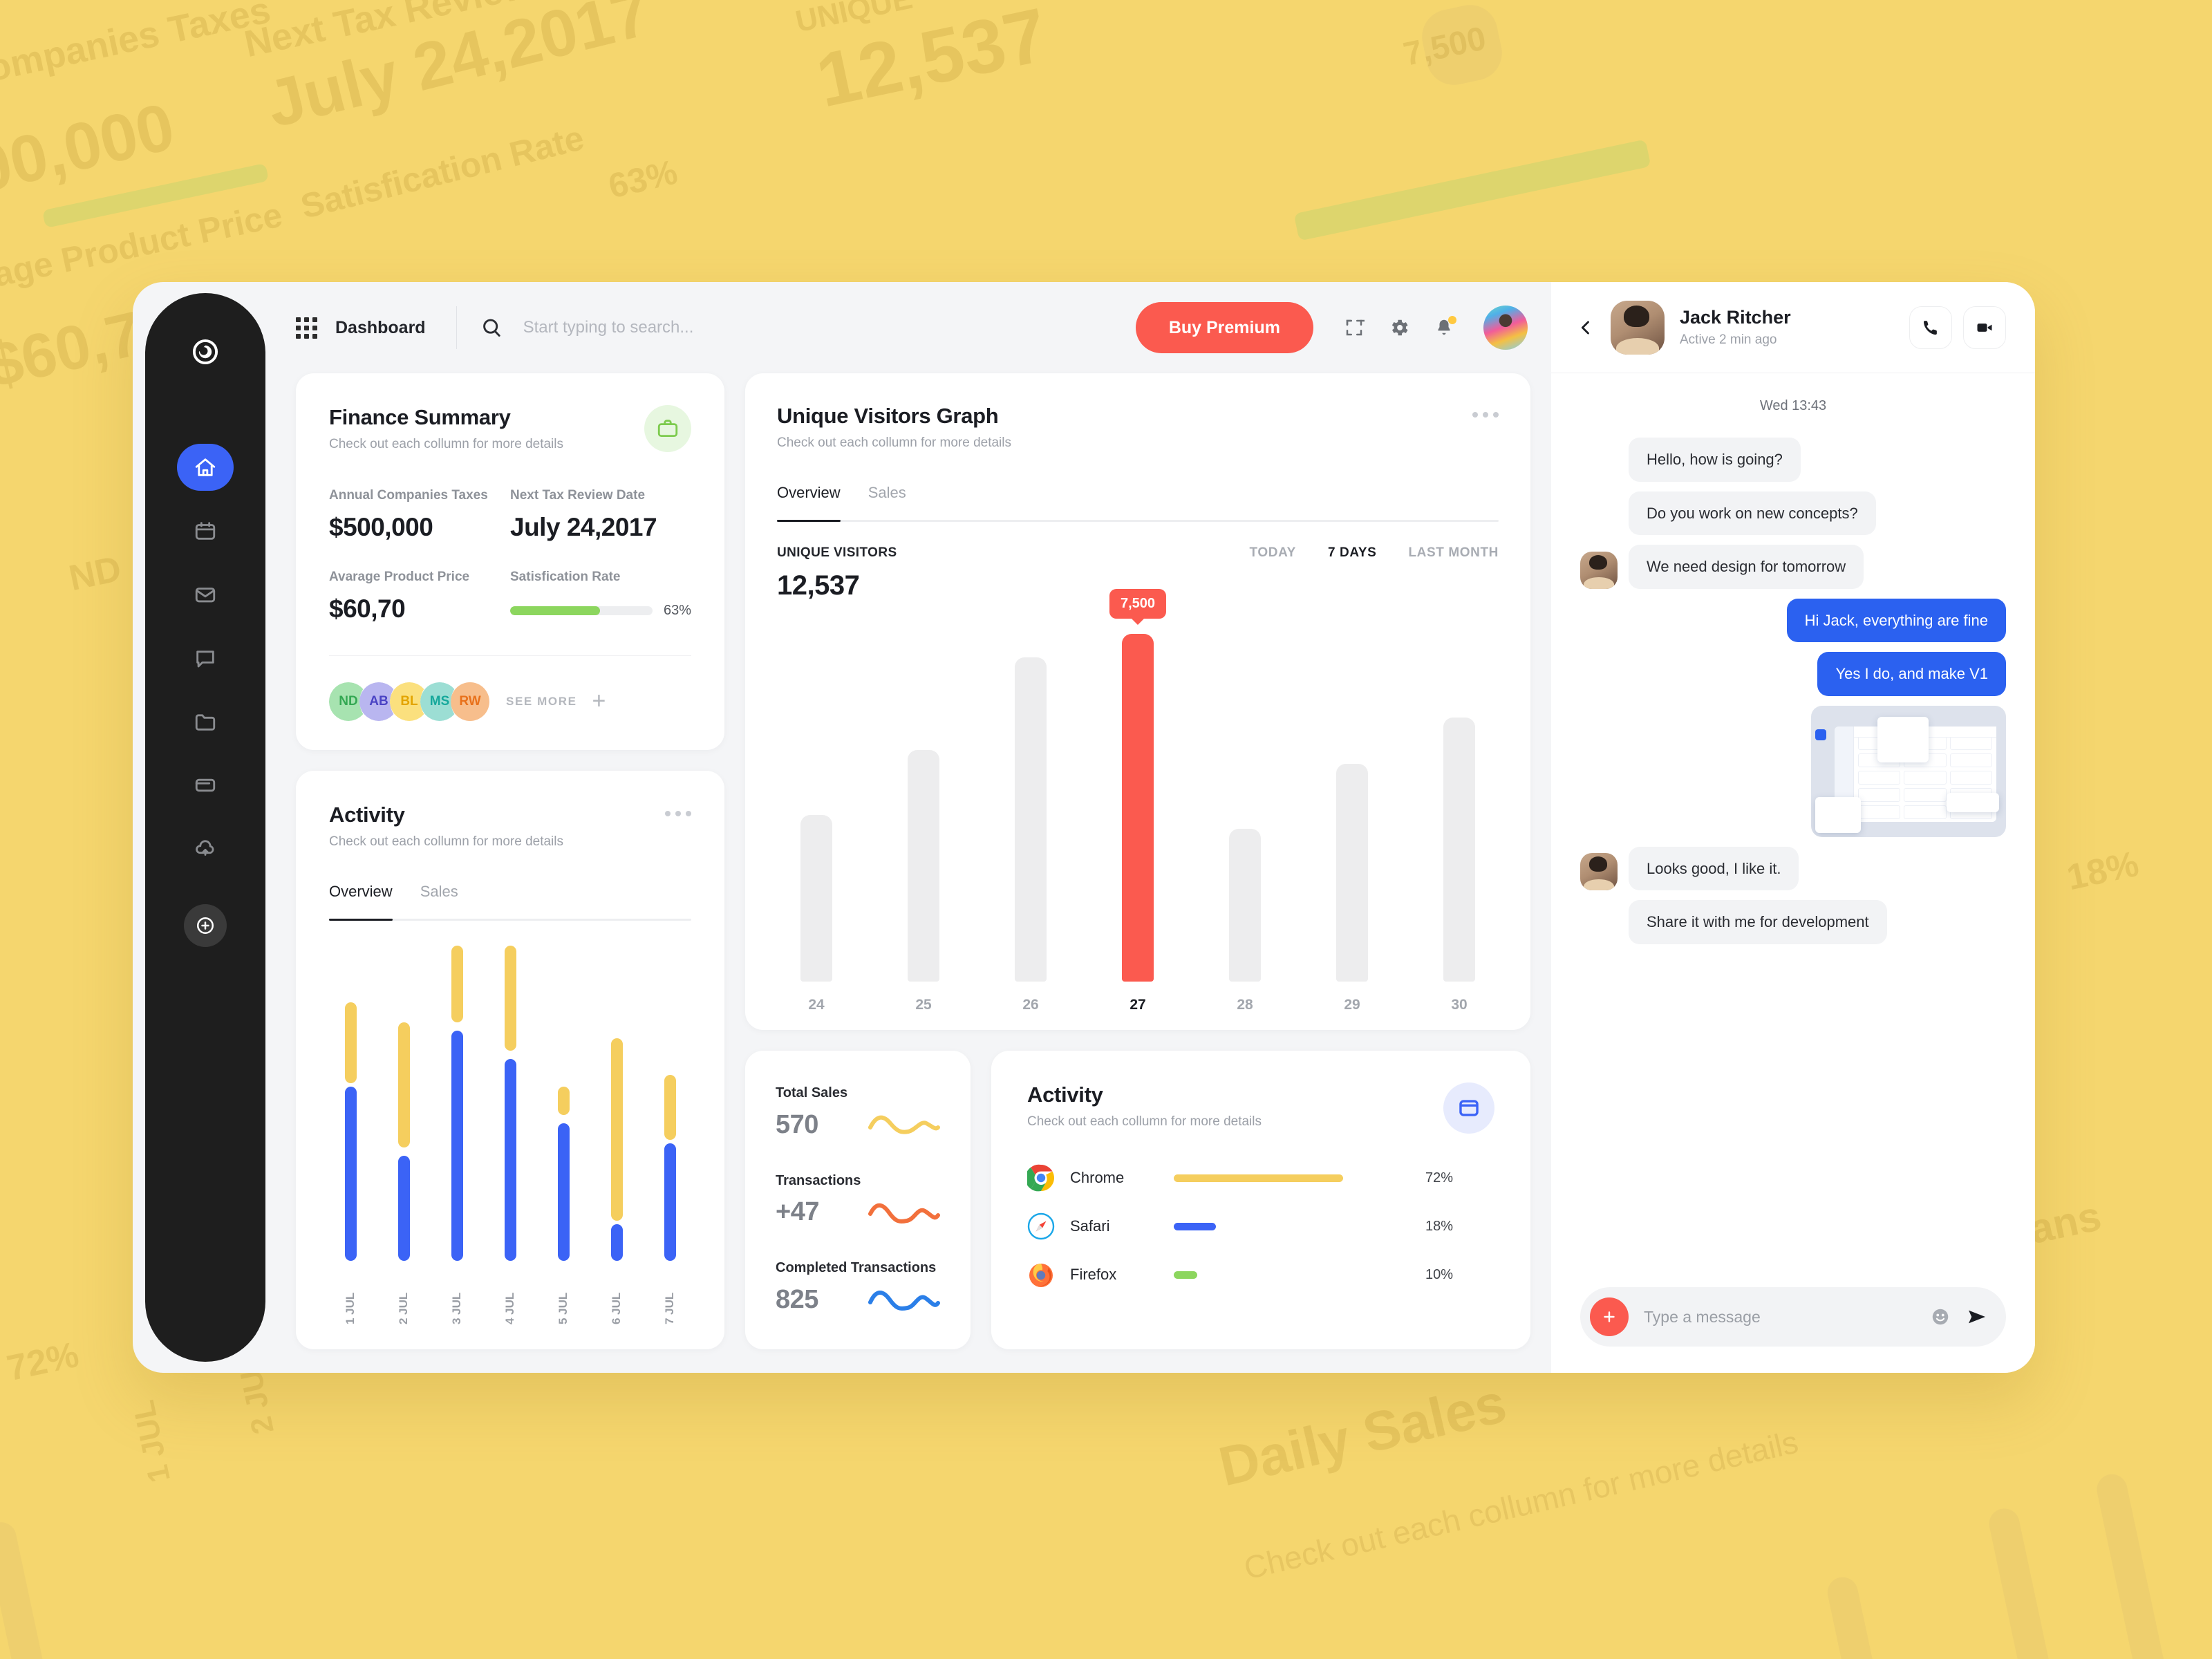 This screenshot has height=1659, width=2212. What do you see at coordinates (541, 702) in the screenshot?
I see `see-more-link: SEE MORE` at bounding box center [541, 702].